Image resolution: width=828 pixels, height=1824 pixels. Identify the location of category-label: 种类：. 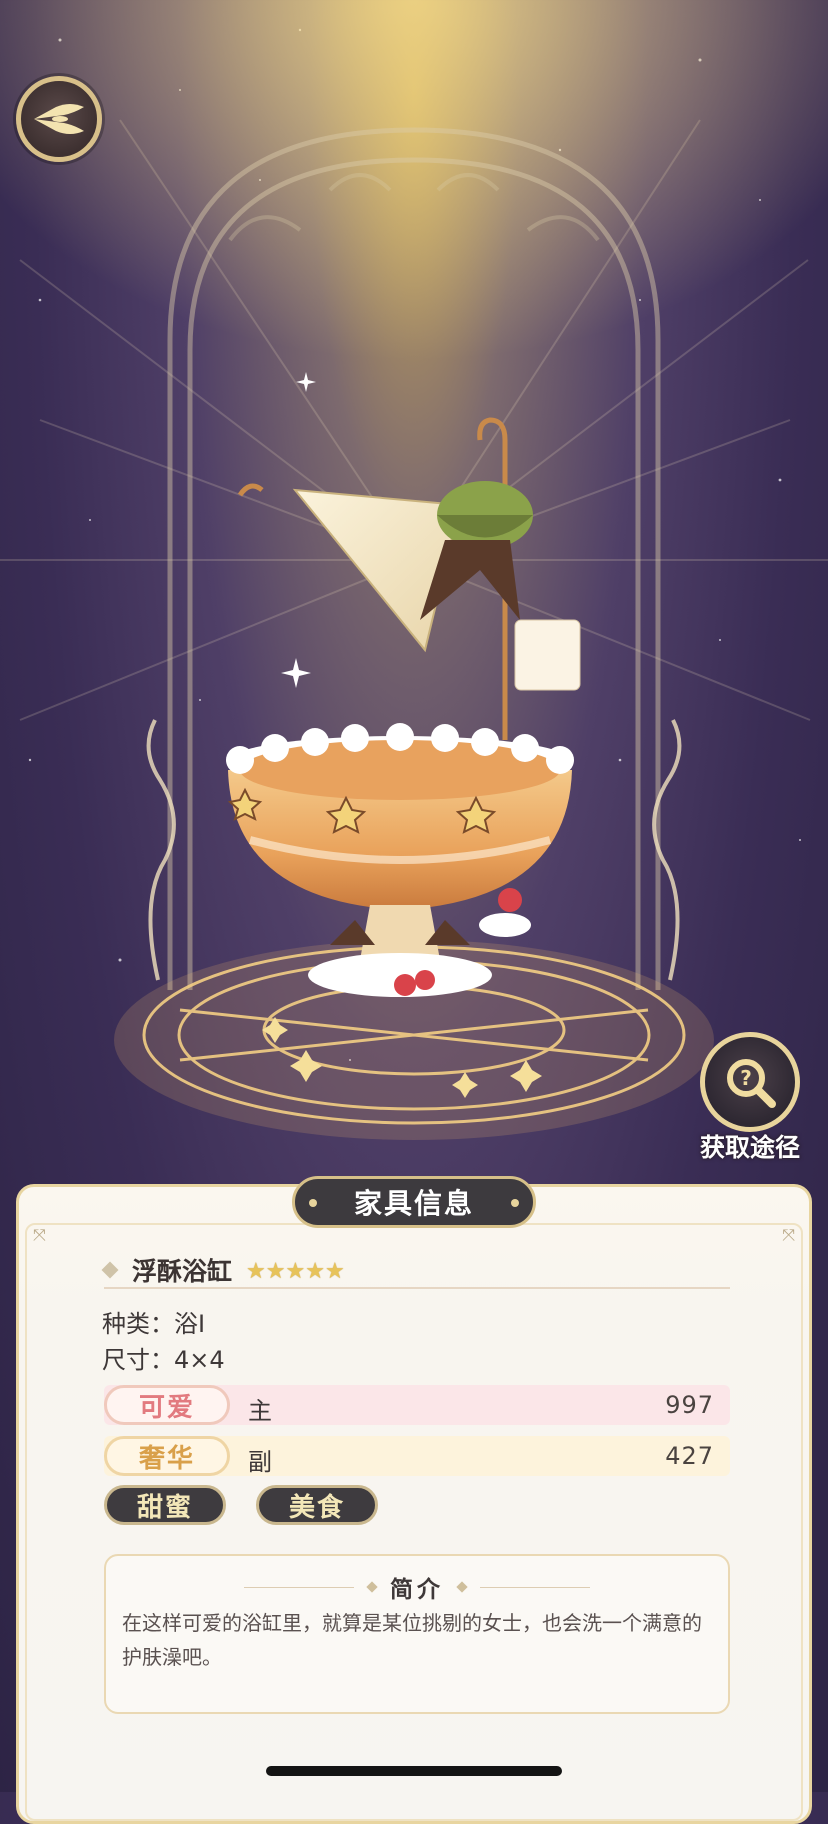
(138, 1324).